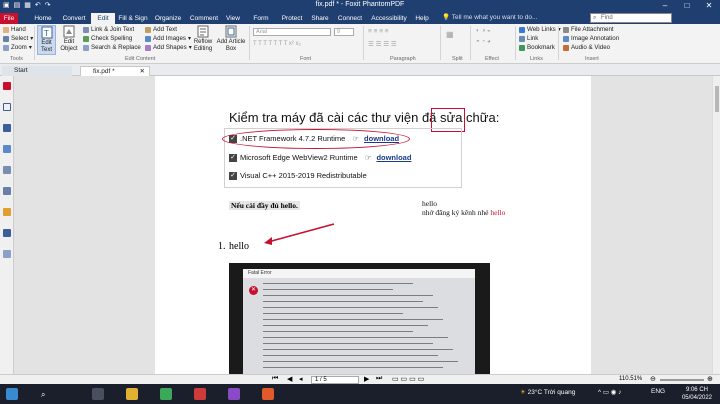  What do you see at coordinates (7, 233) in the screenshot?
I see `comments-icon` at bounding box center [7, 233].